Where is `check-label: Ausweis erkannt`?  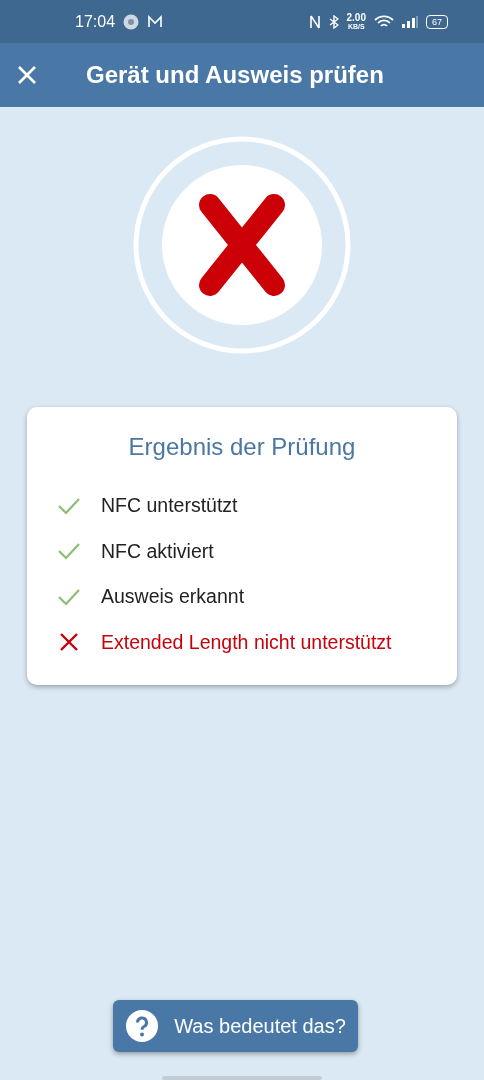 check-label: Ausweis erkannt is located at coordinates (173, 597).